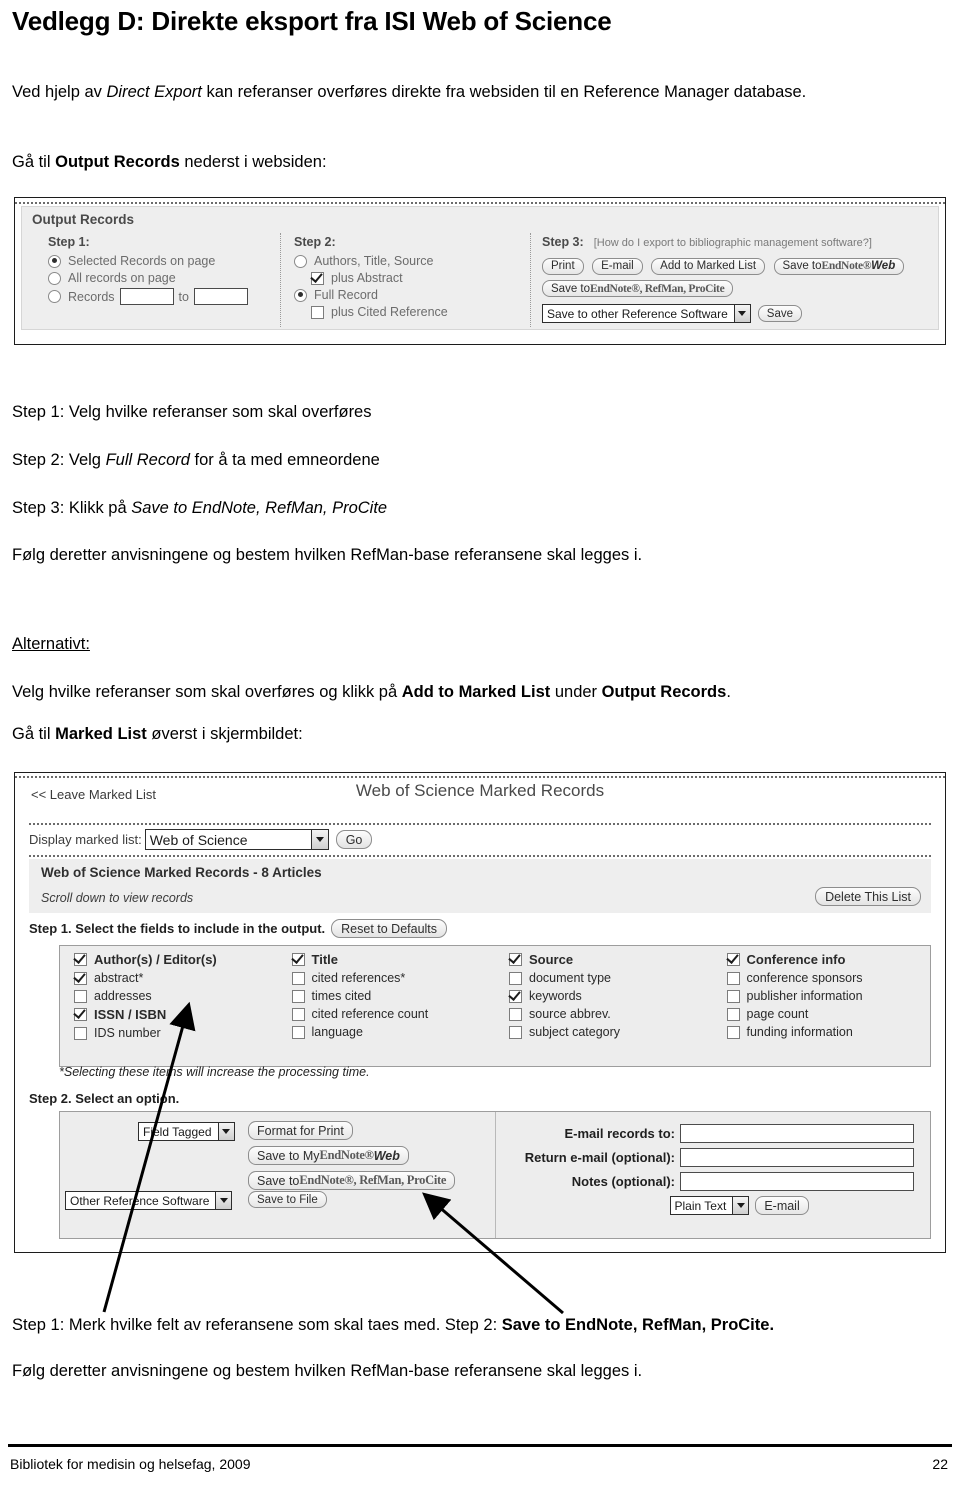 Image resolution: width=960 pixels, height=1489 pixels. I want to click on field-checkbox-row: times cited, so click(393, 996).